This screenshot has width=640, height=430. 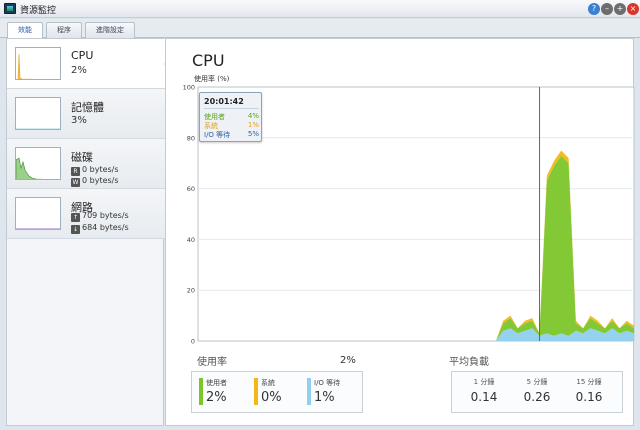 I want to click on tab-bar: 效能 程序 進階設定, so click(x=320, y=29).